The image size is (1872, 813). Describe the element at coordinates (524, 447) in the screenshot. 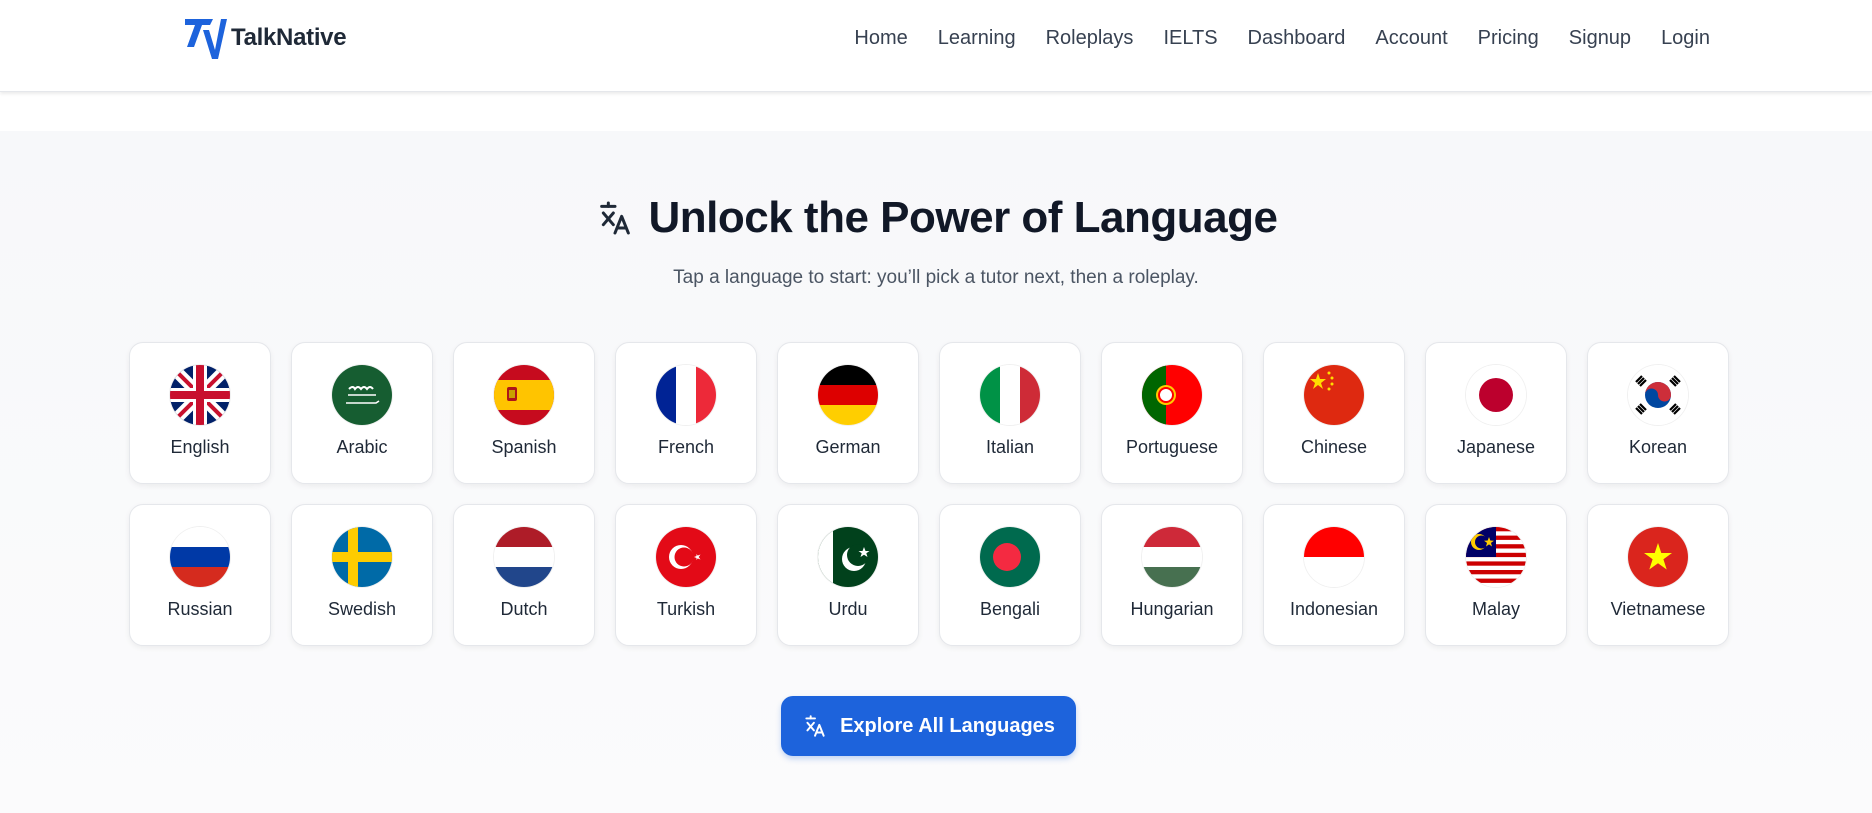

I see `language-name: Spanish` at that location.